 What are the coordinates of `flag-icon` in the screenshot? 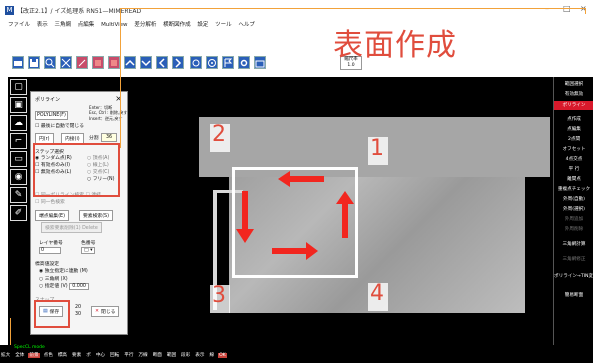 It's located at (228, 62).